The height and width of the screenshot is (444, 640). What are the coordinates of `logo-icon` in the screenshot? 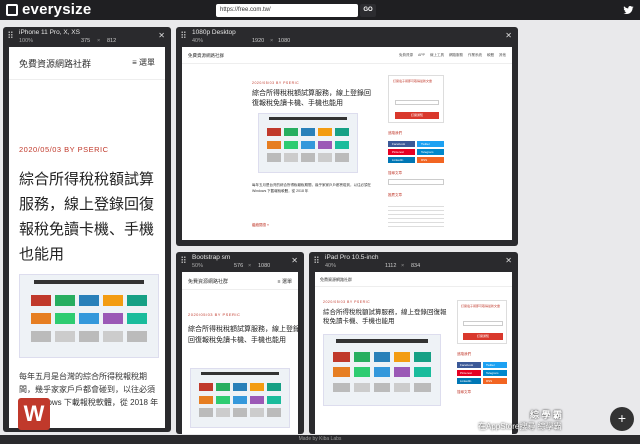 It's located at (12, 10).